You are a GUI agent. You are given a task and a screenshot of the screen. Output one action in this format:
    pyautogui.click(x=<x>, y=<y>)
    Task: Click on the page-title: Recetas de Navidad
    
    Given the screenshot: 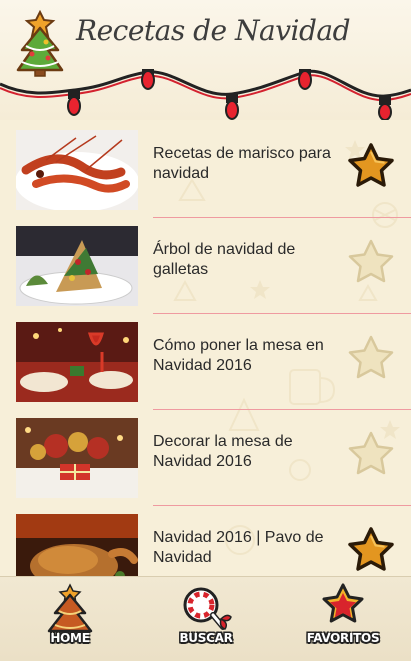 What is the action you would take?
    pyautogui.click(x=213, y=30)
    